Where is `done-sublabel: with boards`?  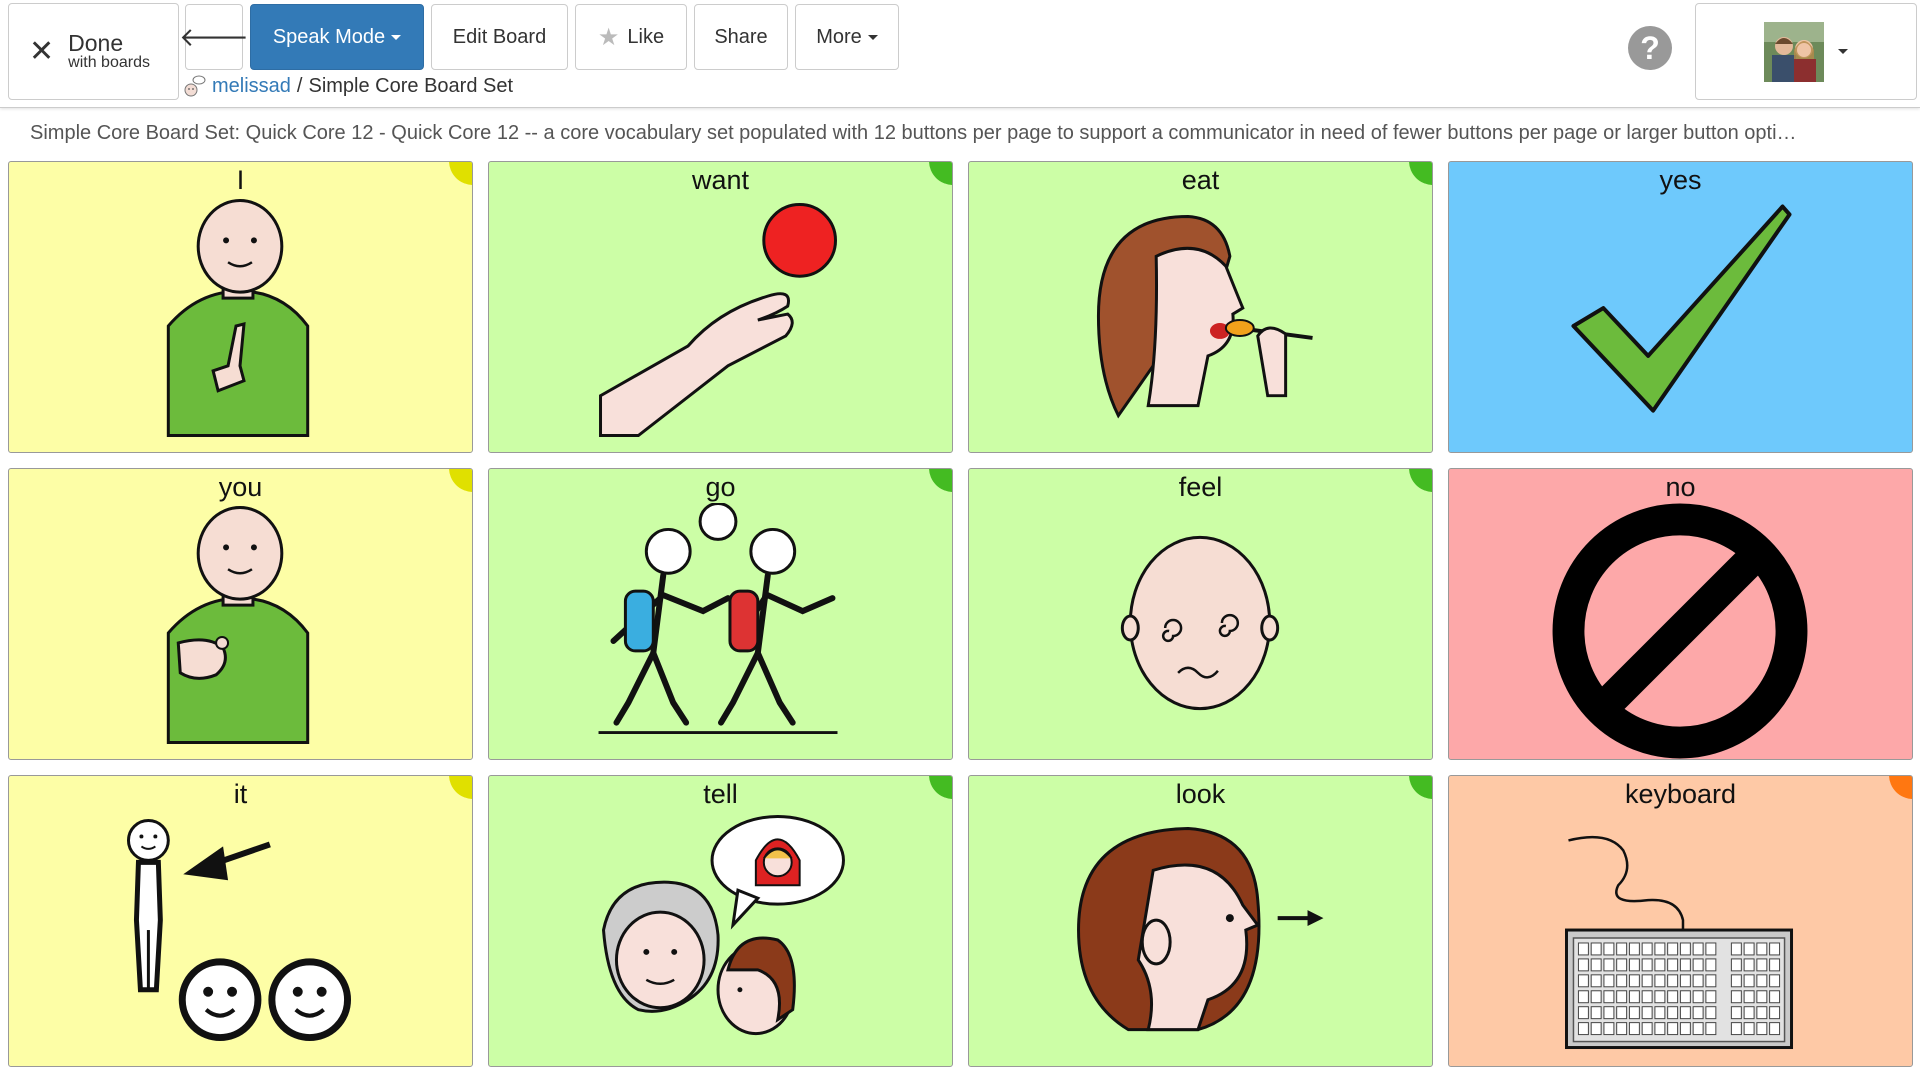
done-sublabel: with boards is located at coordinates (109, 63).